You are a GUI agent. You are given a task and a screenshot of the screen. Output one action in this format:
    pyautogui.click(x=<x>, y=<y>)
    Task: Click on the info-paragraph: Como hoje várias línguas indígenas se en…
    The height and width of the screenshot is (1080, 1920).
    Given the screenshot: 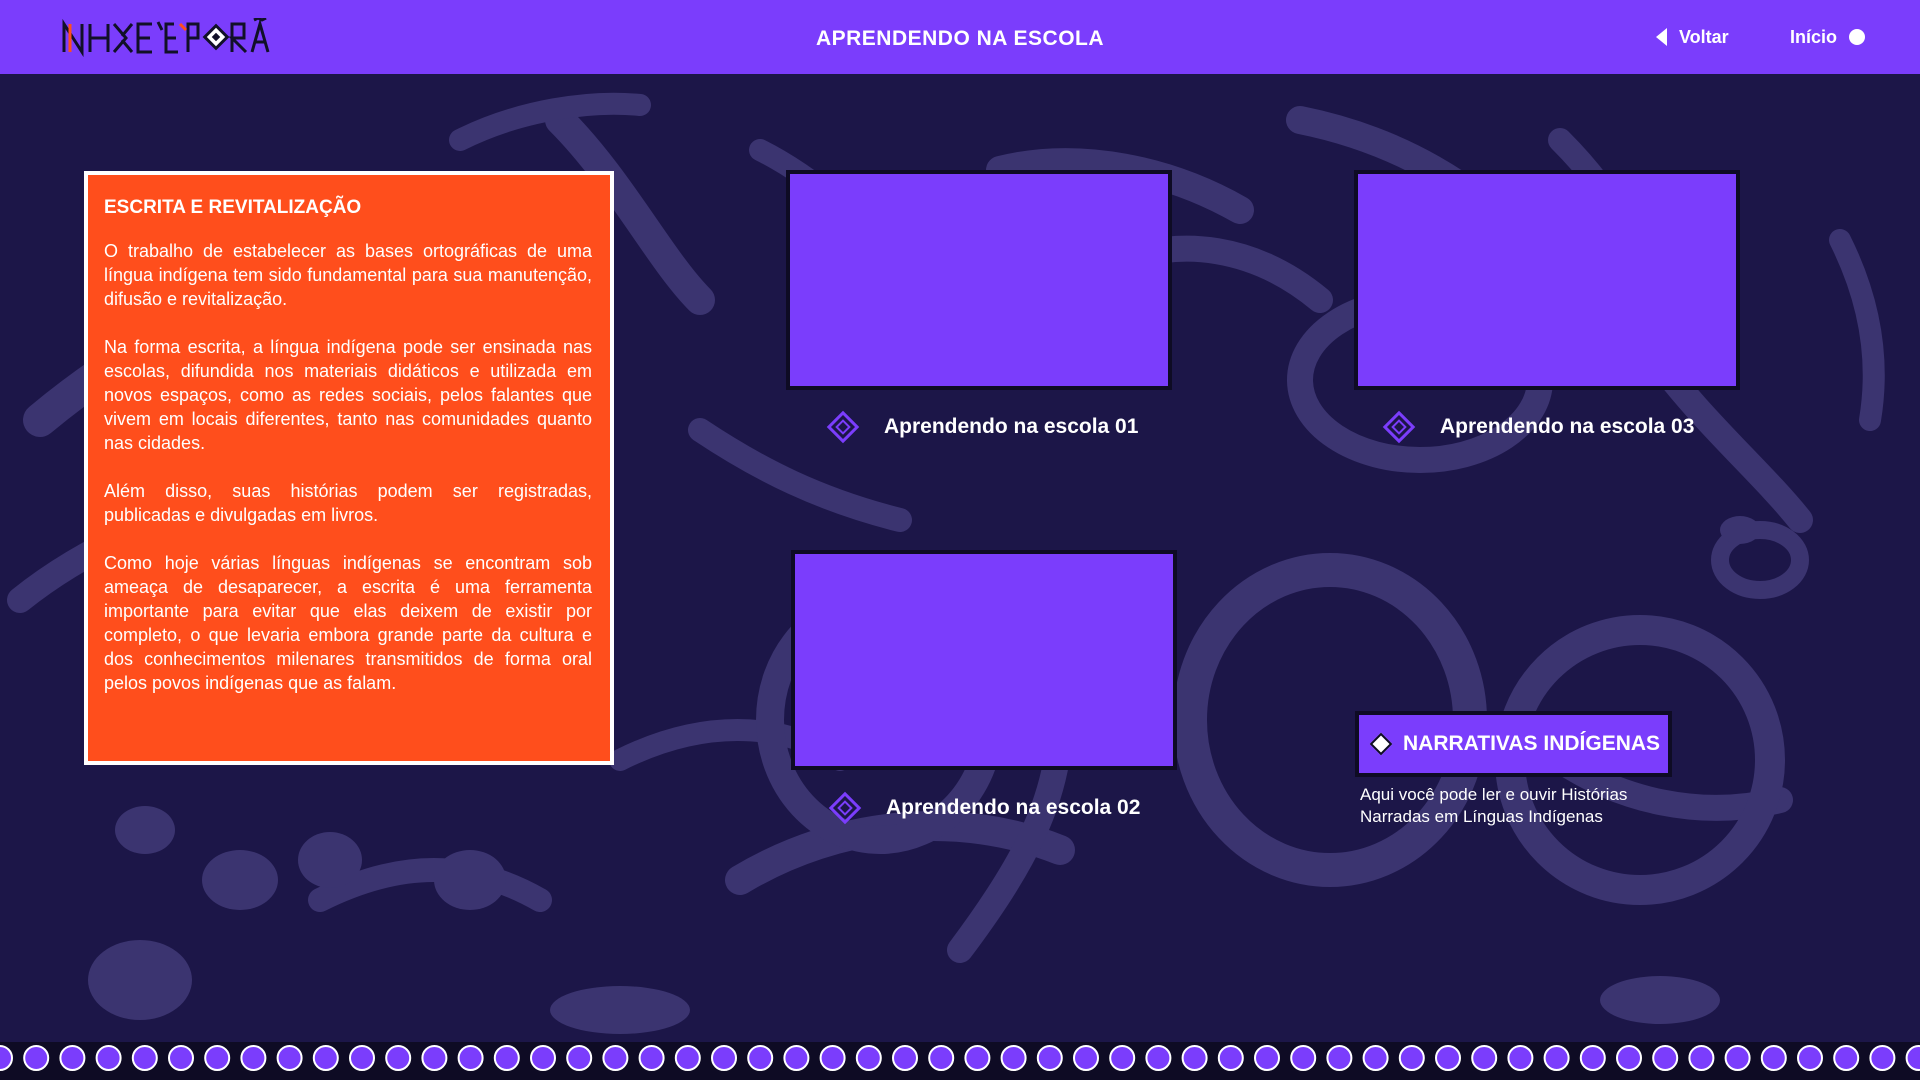 What is the action you would take?
    pyautogui.click(x=348, y=623)
    